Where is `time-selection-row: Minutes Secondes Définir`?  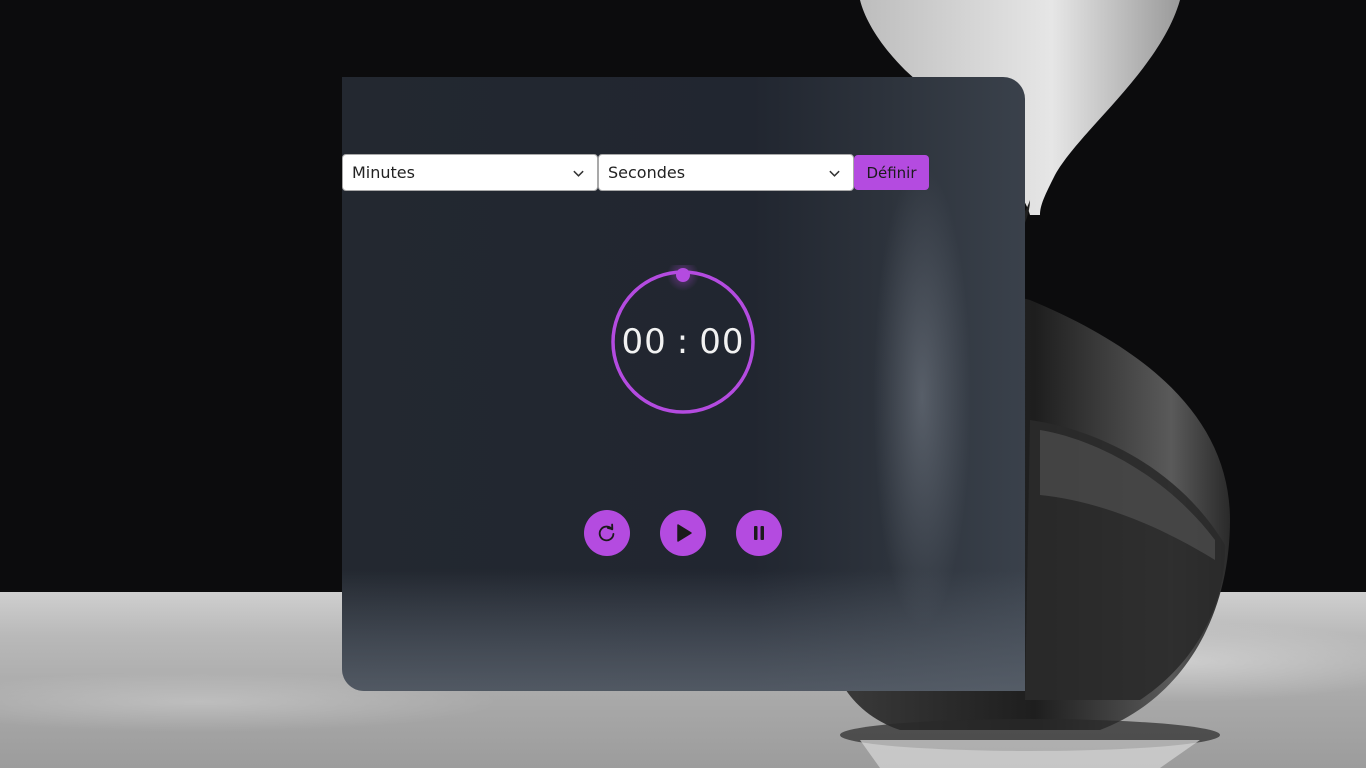
time-selection-row: Minutes Secondes Définir is located at coordinates (635, 172).